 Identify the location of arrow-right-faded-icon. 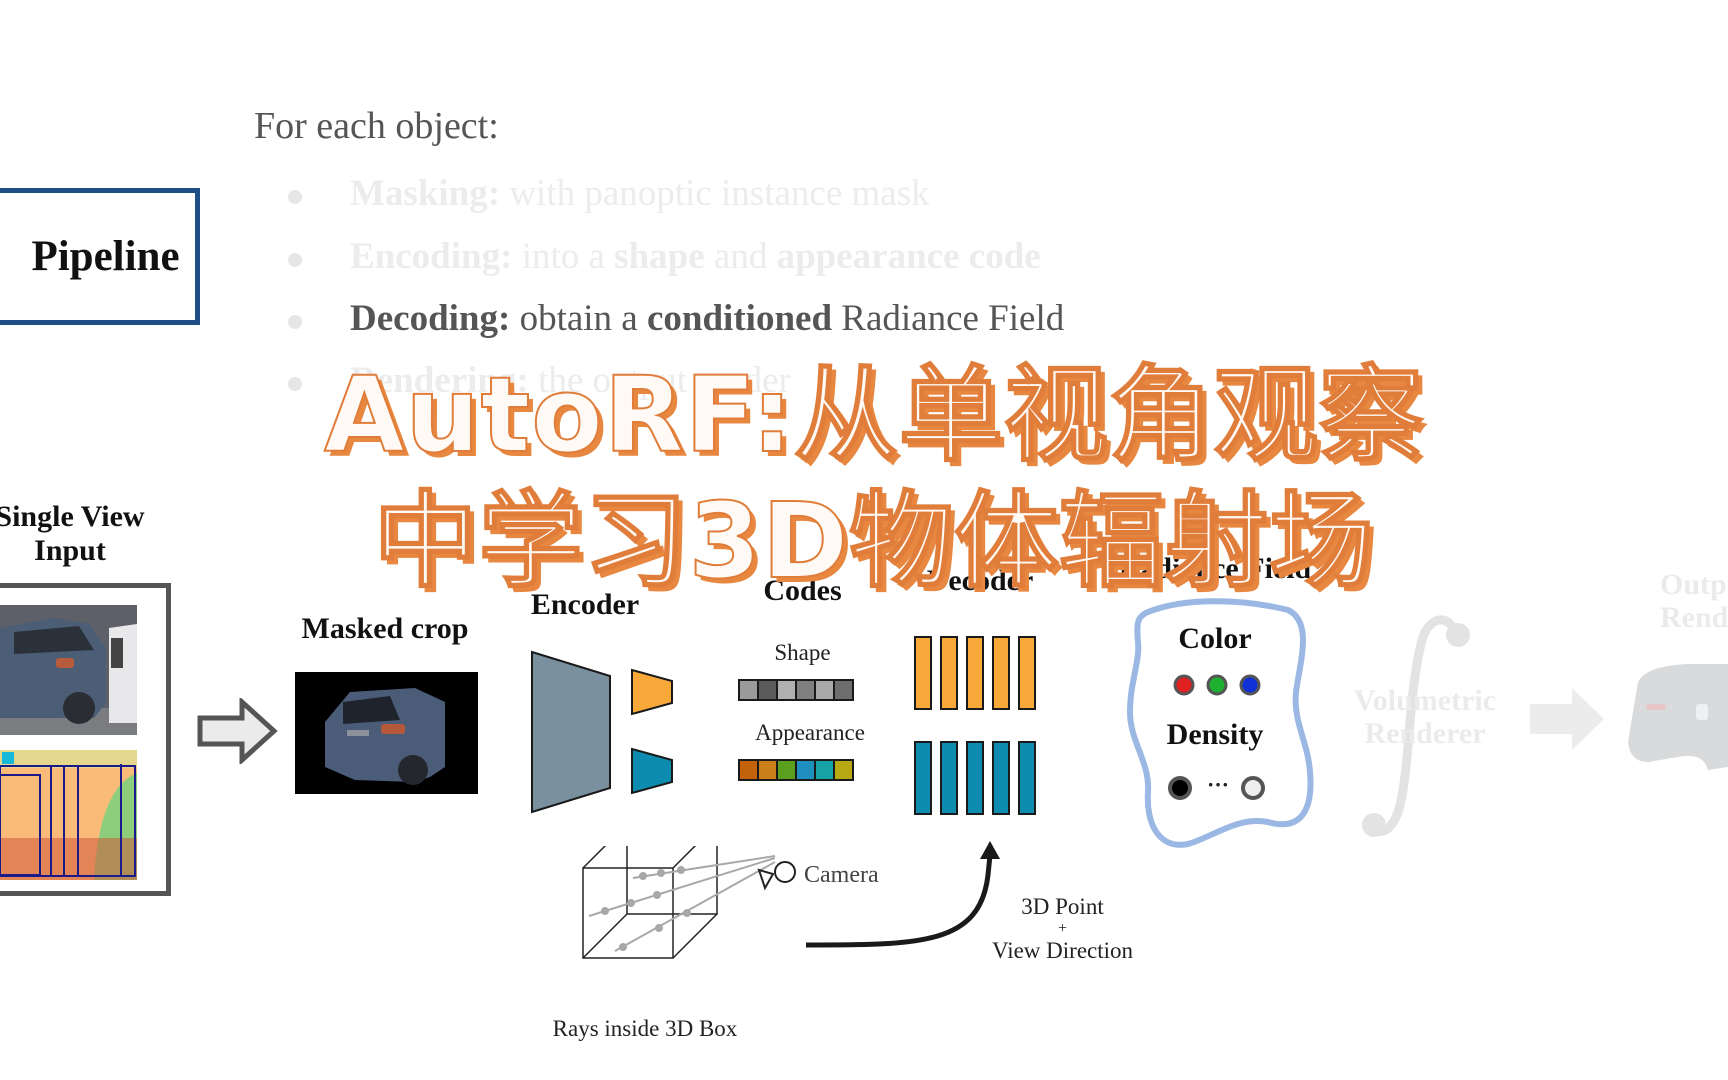
(1567, 719).